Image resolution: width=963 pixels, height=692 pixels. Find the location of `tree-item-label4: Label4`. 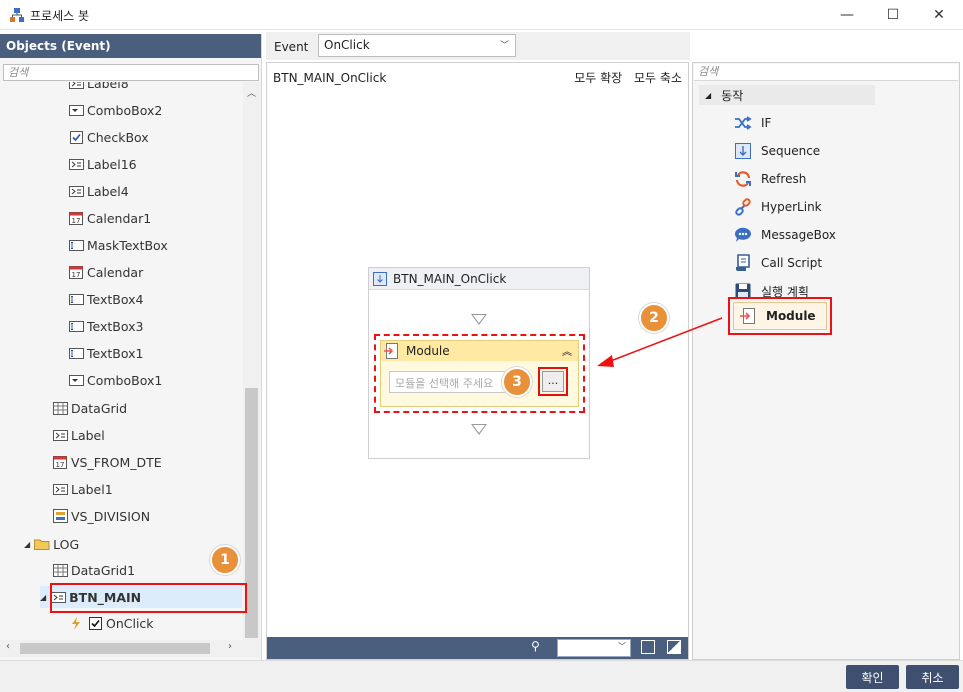

tree-item-label4: Label4 is located at coordinates (98, 191).